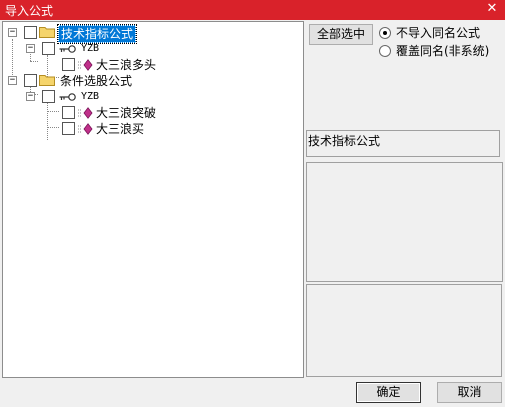 The width and height of the screenshot is (505, 407). What do you see at coordinates (403, 143) in the screenshot?
I see `formula-type-box: 技术指标公式` at bounding box center [403, 143].